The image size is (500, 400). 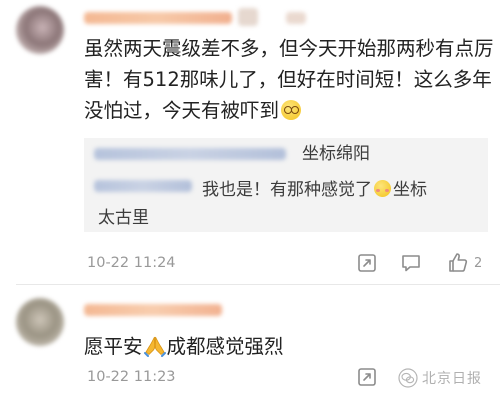 What do you see at coordinates (410, 190) in the screenshot?
I see `reply-body-tail: 坐标` at bounding box center [410, 190].